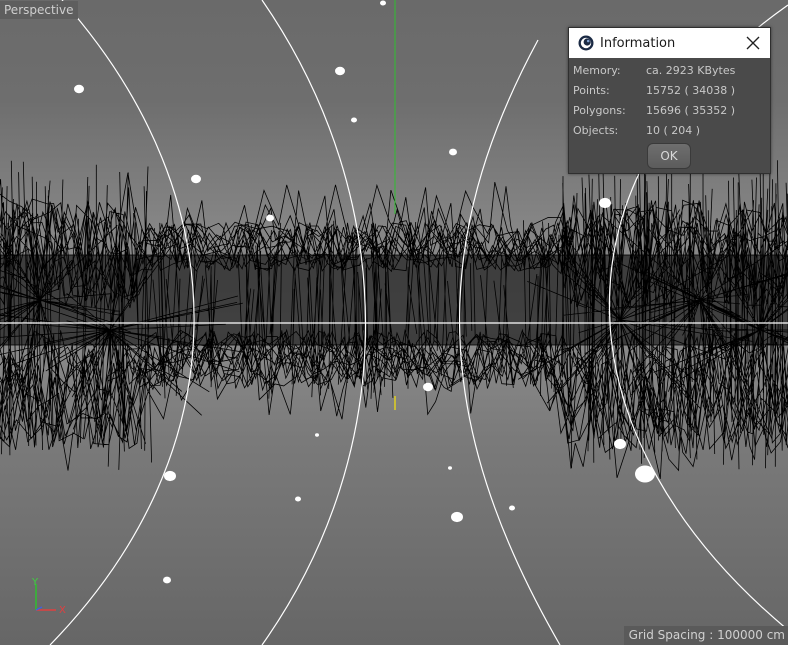 This screenshot has width=788, height=645. I want to click on polygons-value: 15696 ( 35352 ), so click(691, 110).